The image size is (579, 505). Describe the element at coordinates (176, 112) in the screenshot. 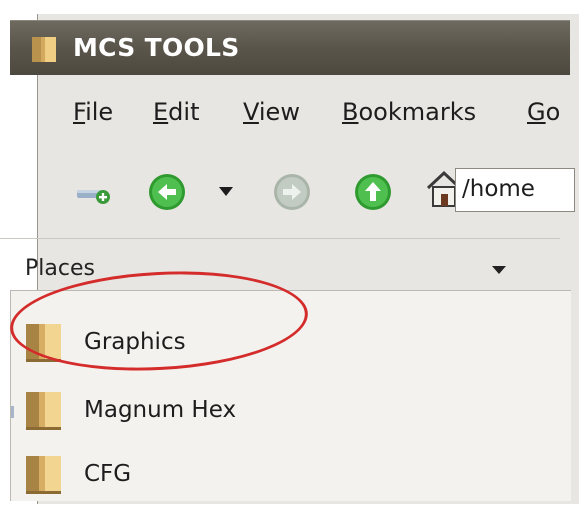

I see `menu-edit: Edit` at that location.